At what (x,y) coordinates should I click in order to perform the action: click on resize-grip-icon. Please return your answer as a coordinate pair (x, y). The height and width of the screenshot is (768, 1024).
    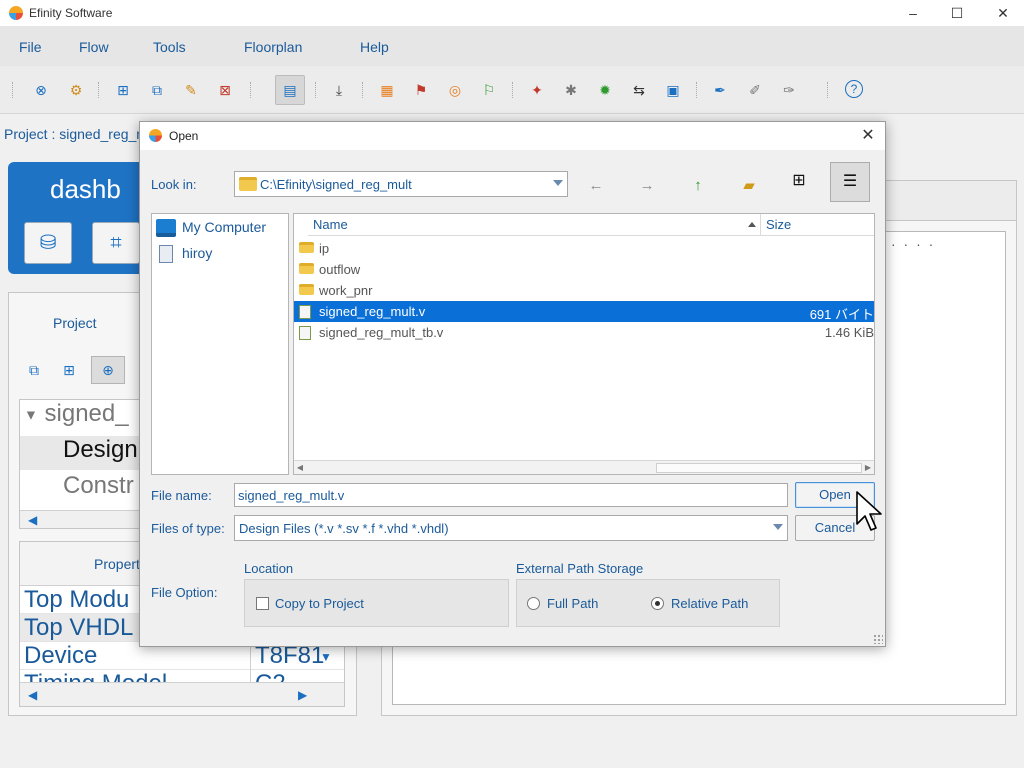
    Looking at the image, I should click on (878, 639).